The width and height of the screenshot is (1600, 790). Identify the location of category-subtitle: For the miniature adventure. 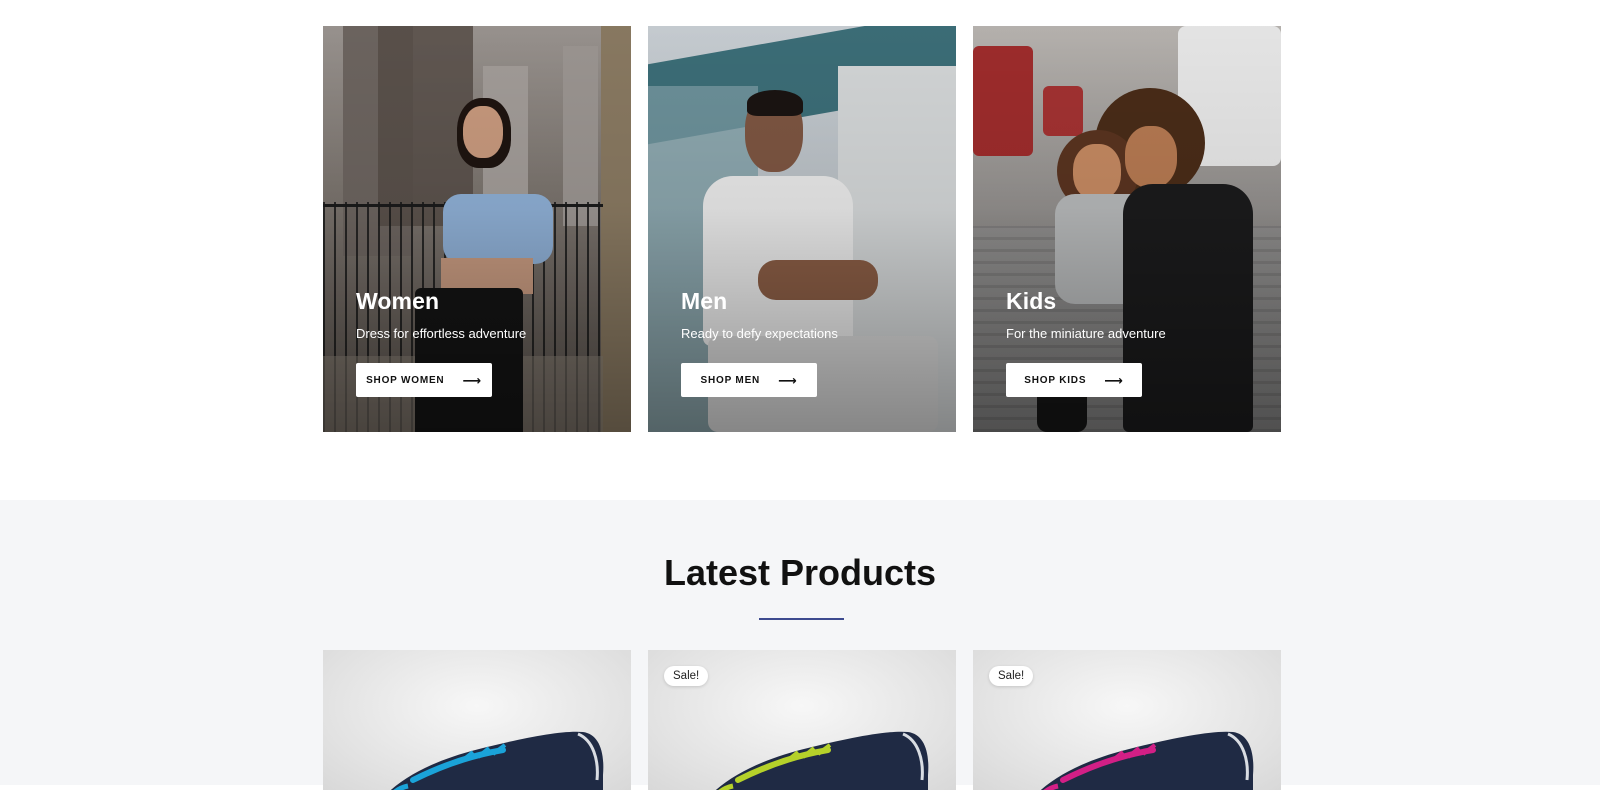
(1086, 333).